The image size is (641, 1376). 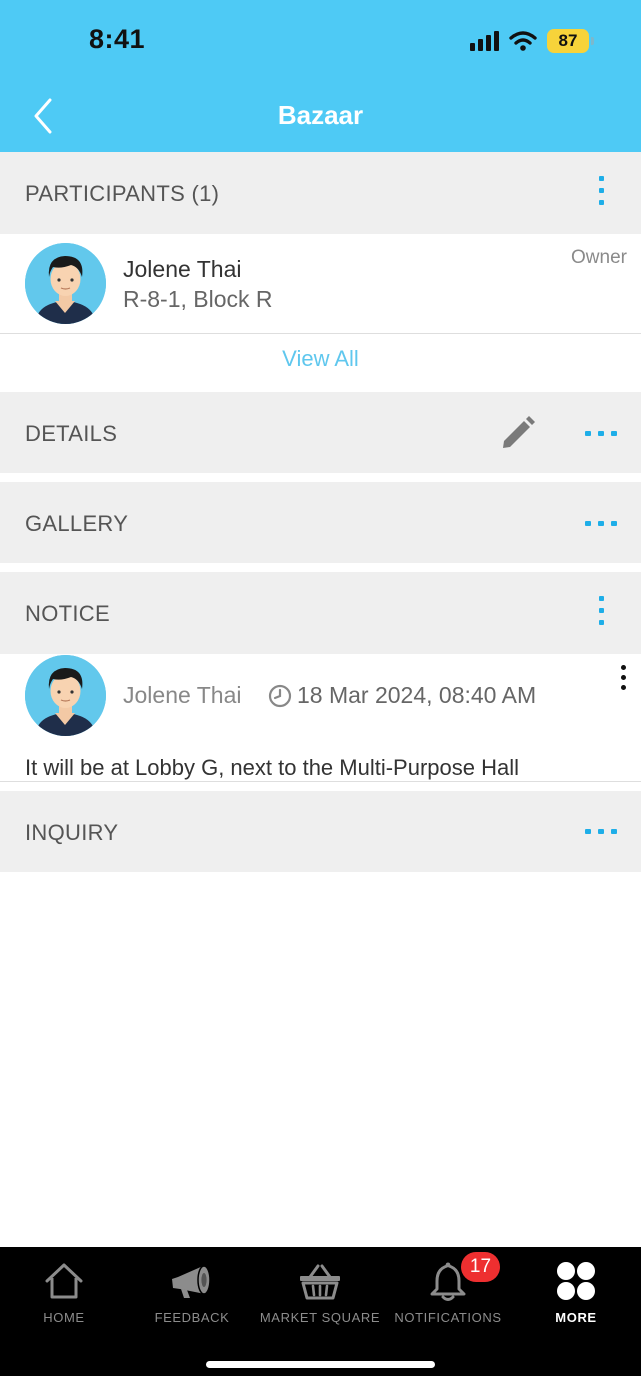 What do you see at coordinates (71, 433) in the screenshot?
I see `details-title: DETAILS` at bounding box center [71, 433].